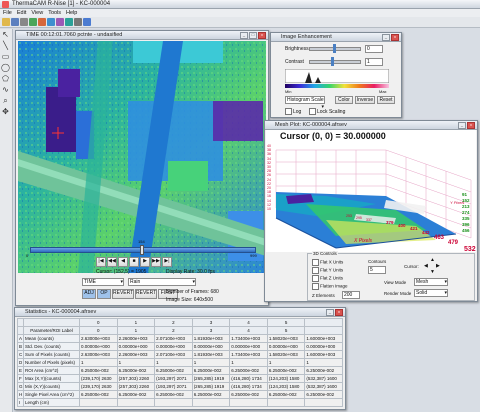  What do you see at coordinates (332, 61) in the screenshot?
I see `contrast-slider-thumb` at bounding box center [332, 61].